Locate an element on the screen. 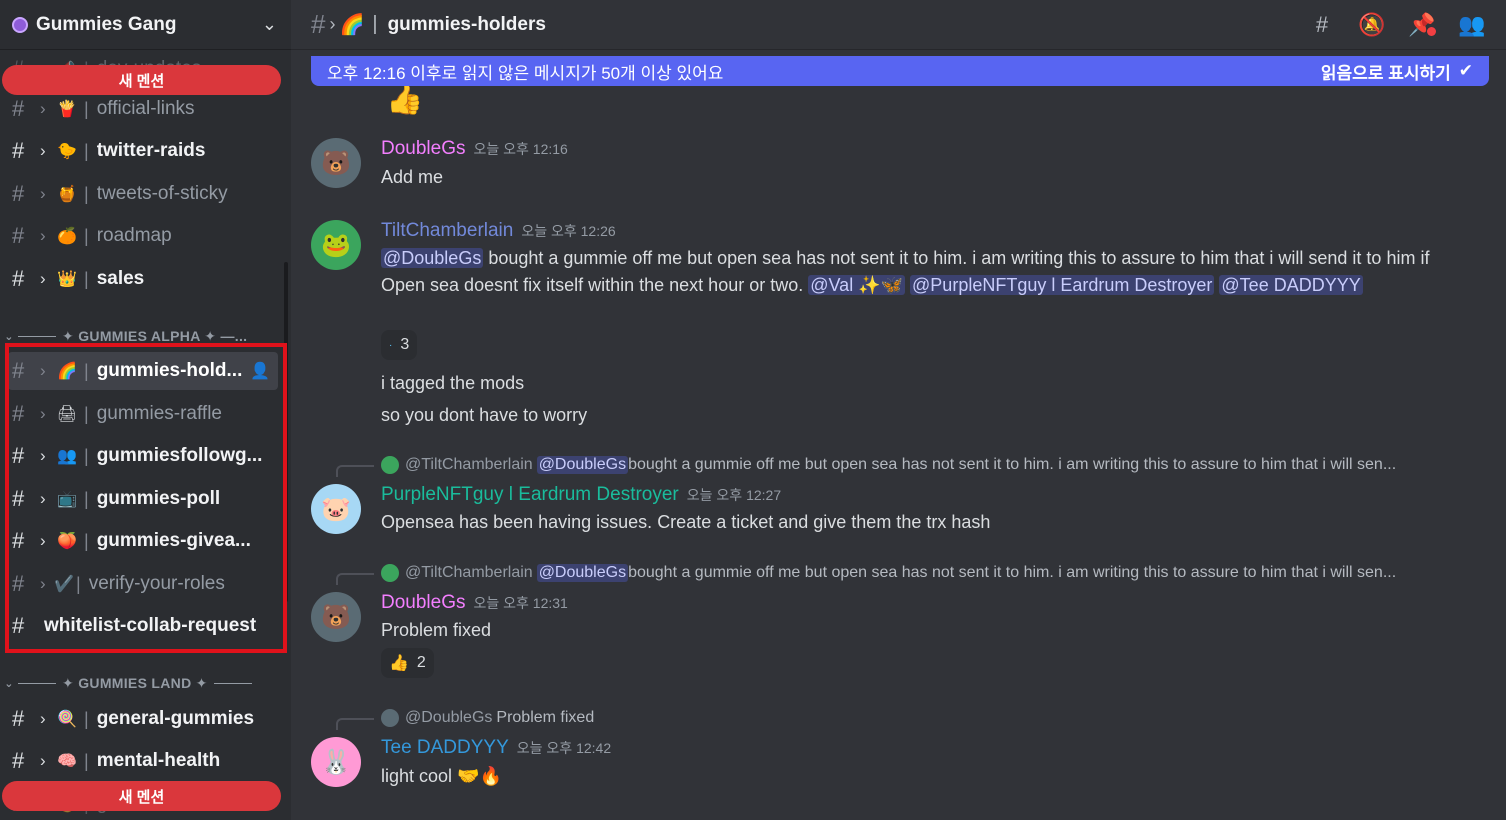  reaction-chip: 👍 2 is located at coordinates (407, 663).